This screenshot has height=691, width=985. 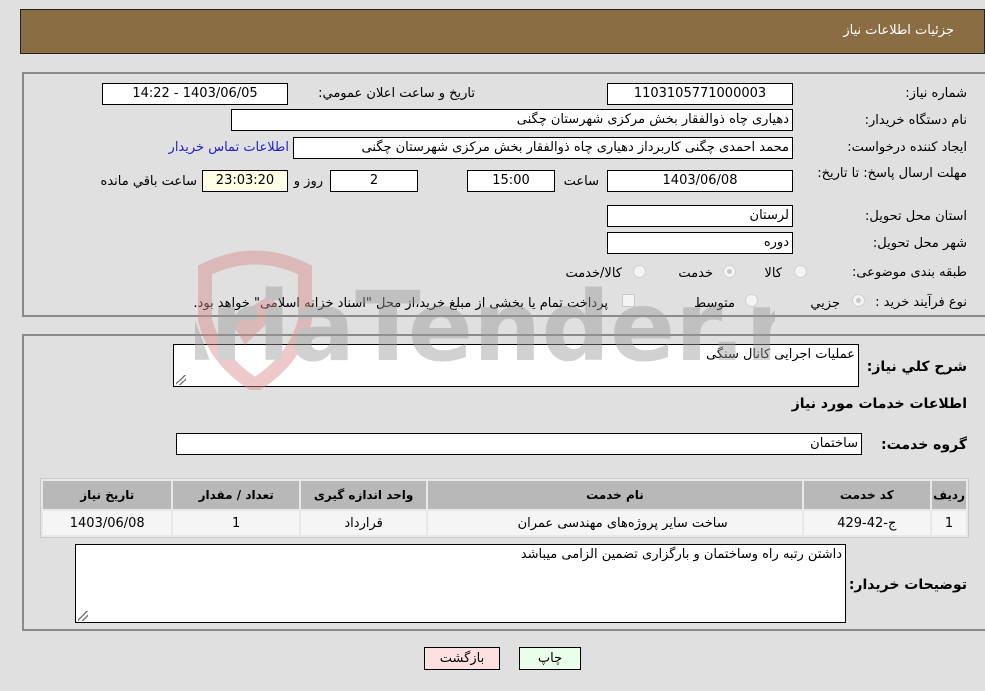 I want to click on cell-unit: قرارداد, so click(x=363, y=523).